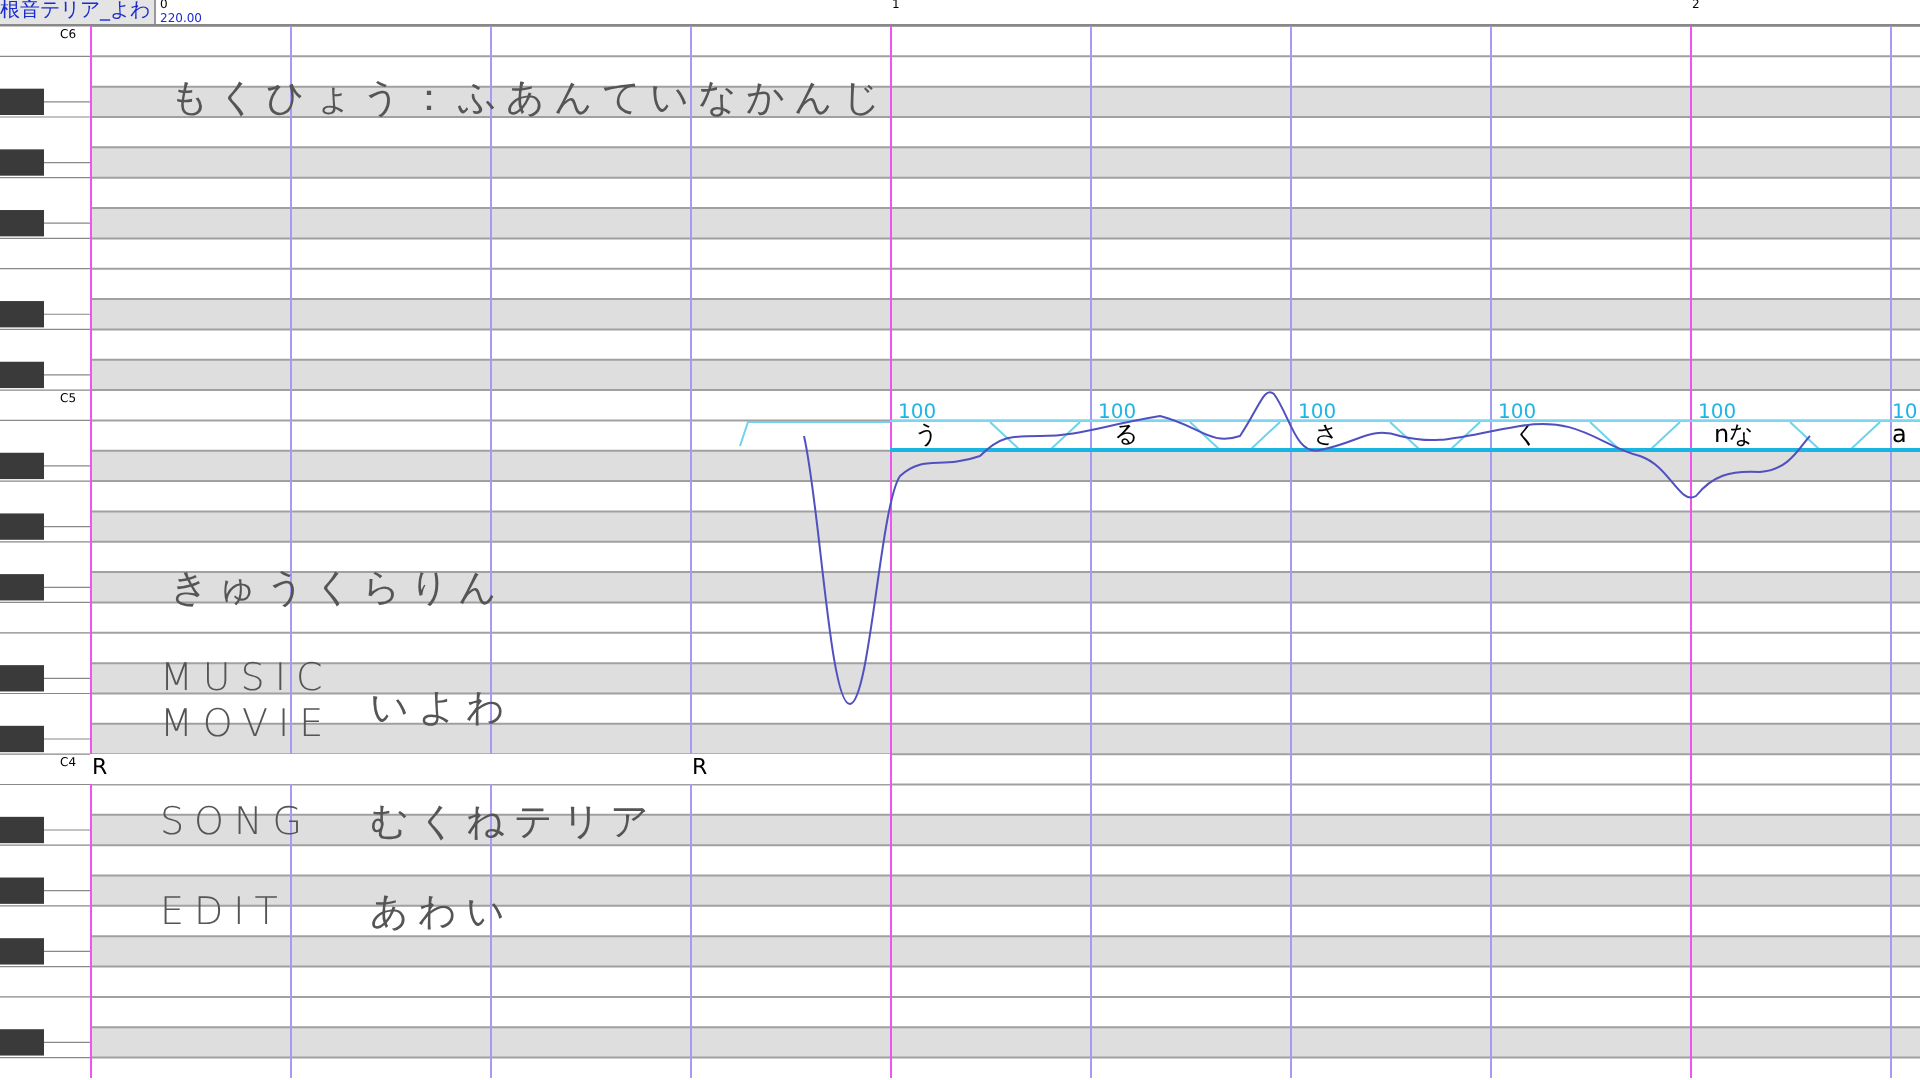 This screenshot has width=1920, height=1080. Describe the element at coordinates (514, 822) in the screenshot. I see `handwritten-note: むくねテリア` at that location.